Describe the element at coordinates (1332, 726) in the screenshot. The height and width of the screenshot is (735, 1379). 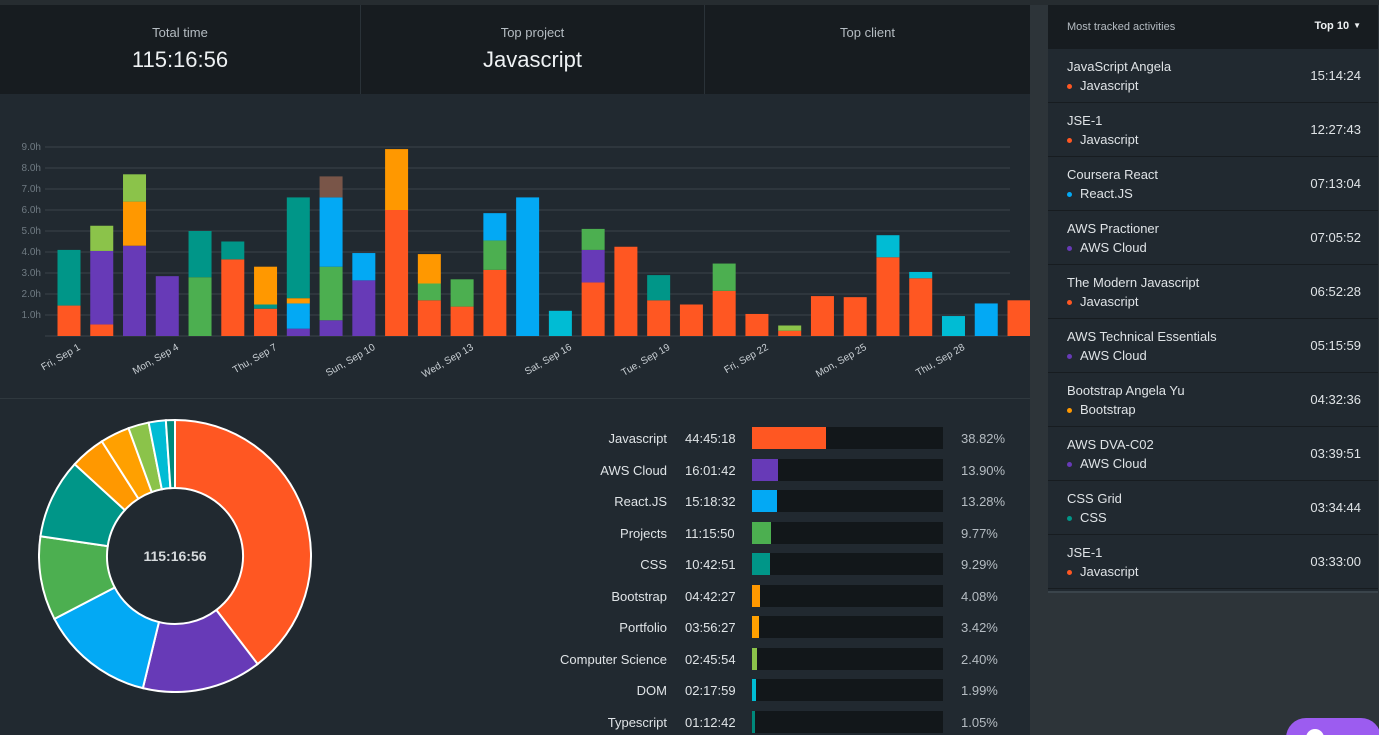
I see `help-chat-button` at that location.